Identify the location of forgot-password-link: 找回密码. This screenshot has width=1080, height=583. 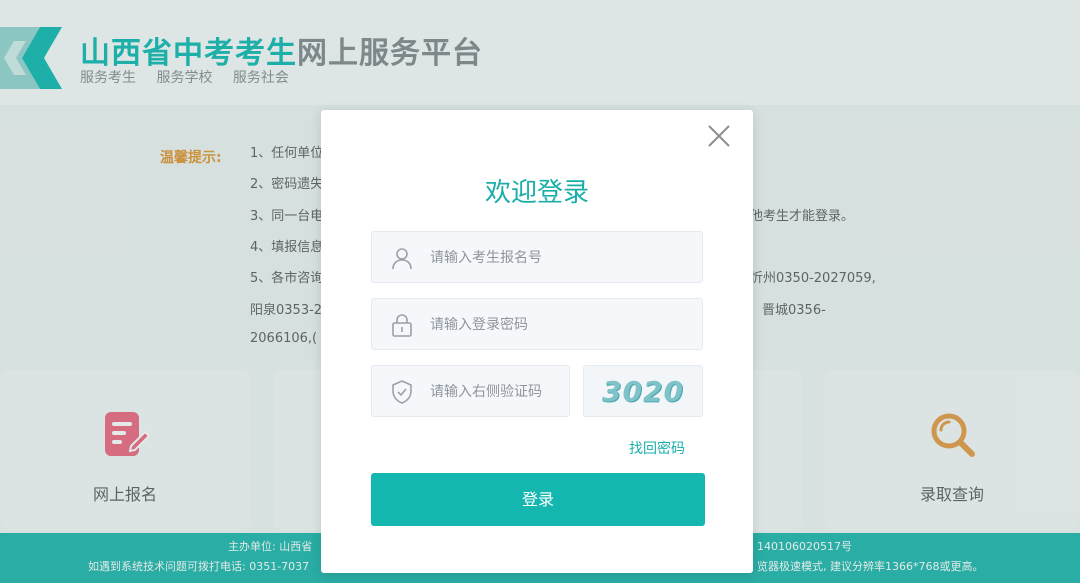
(657, 448).